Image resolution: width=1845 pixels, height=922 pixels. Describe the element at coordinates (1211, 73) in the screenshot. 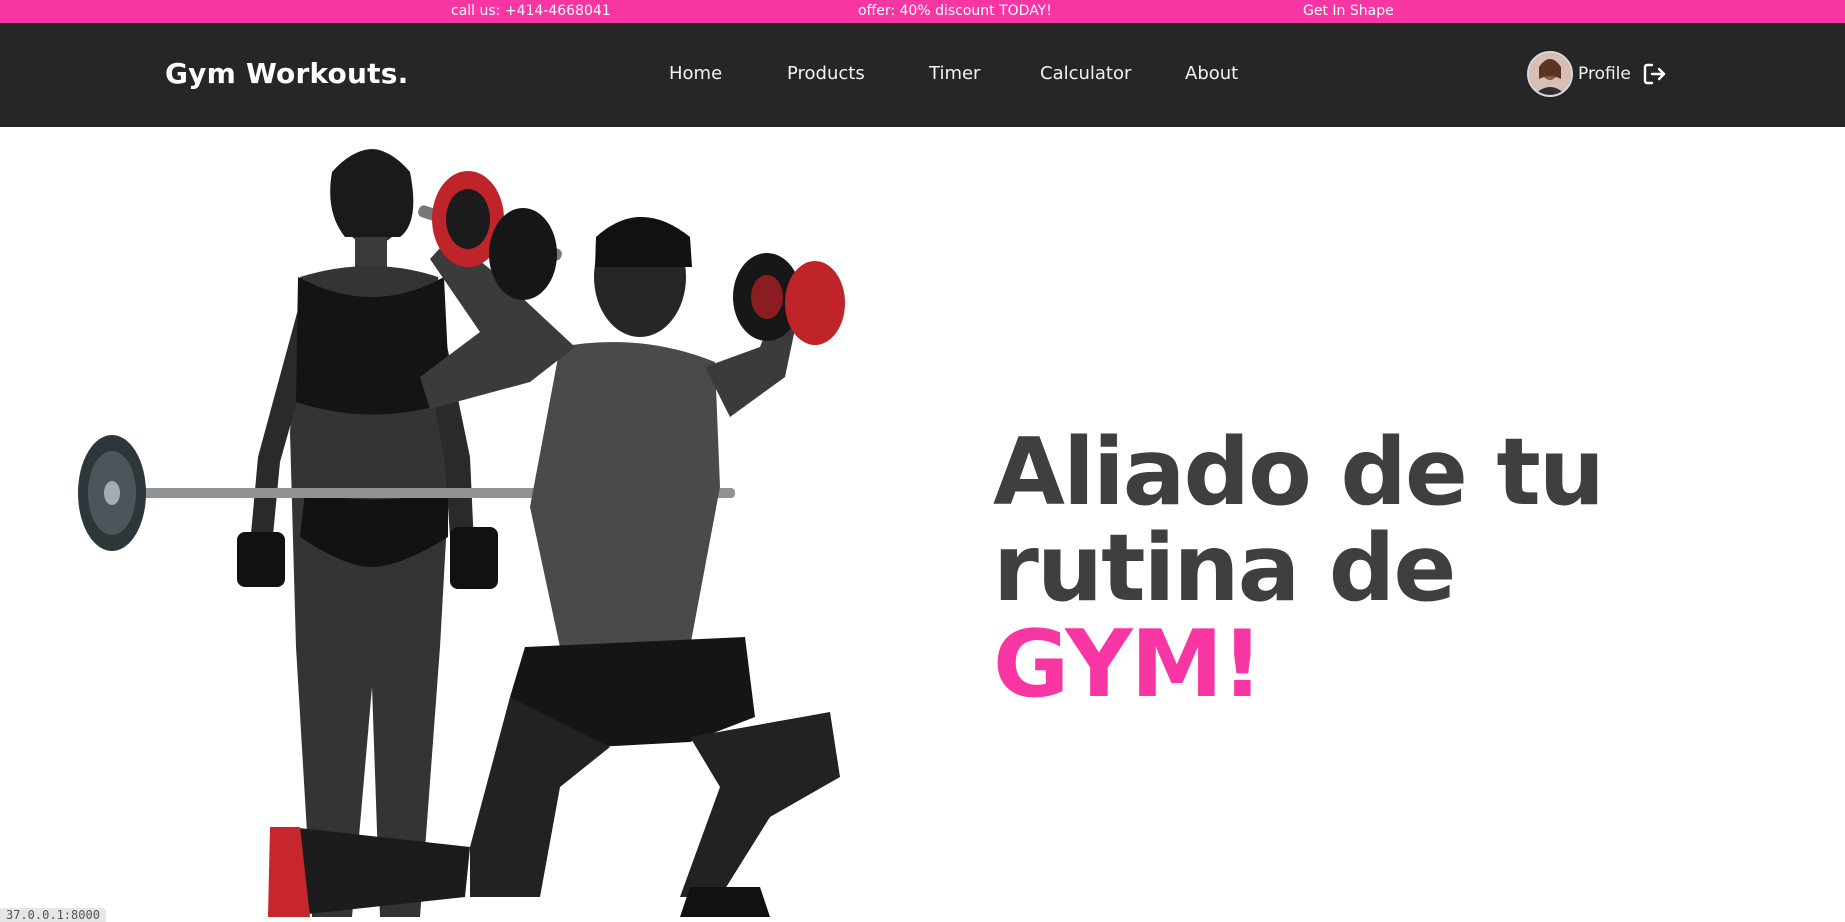

I see `nav-about: About` at that location.